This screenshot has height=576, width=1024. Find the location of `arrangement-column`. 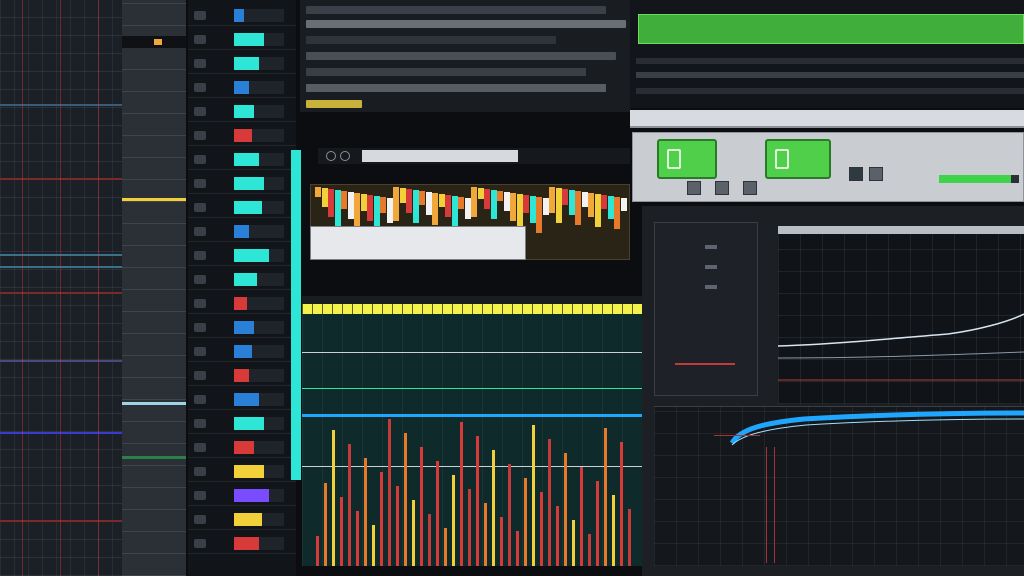

arrangement-column is located at coordinates (154, 288).